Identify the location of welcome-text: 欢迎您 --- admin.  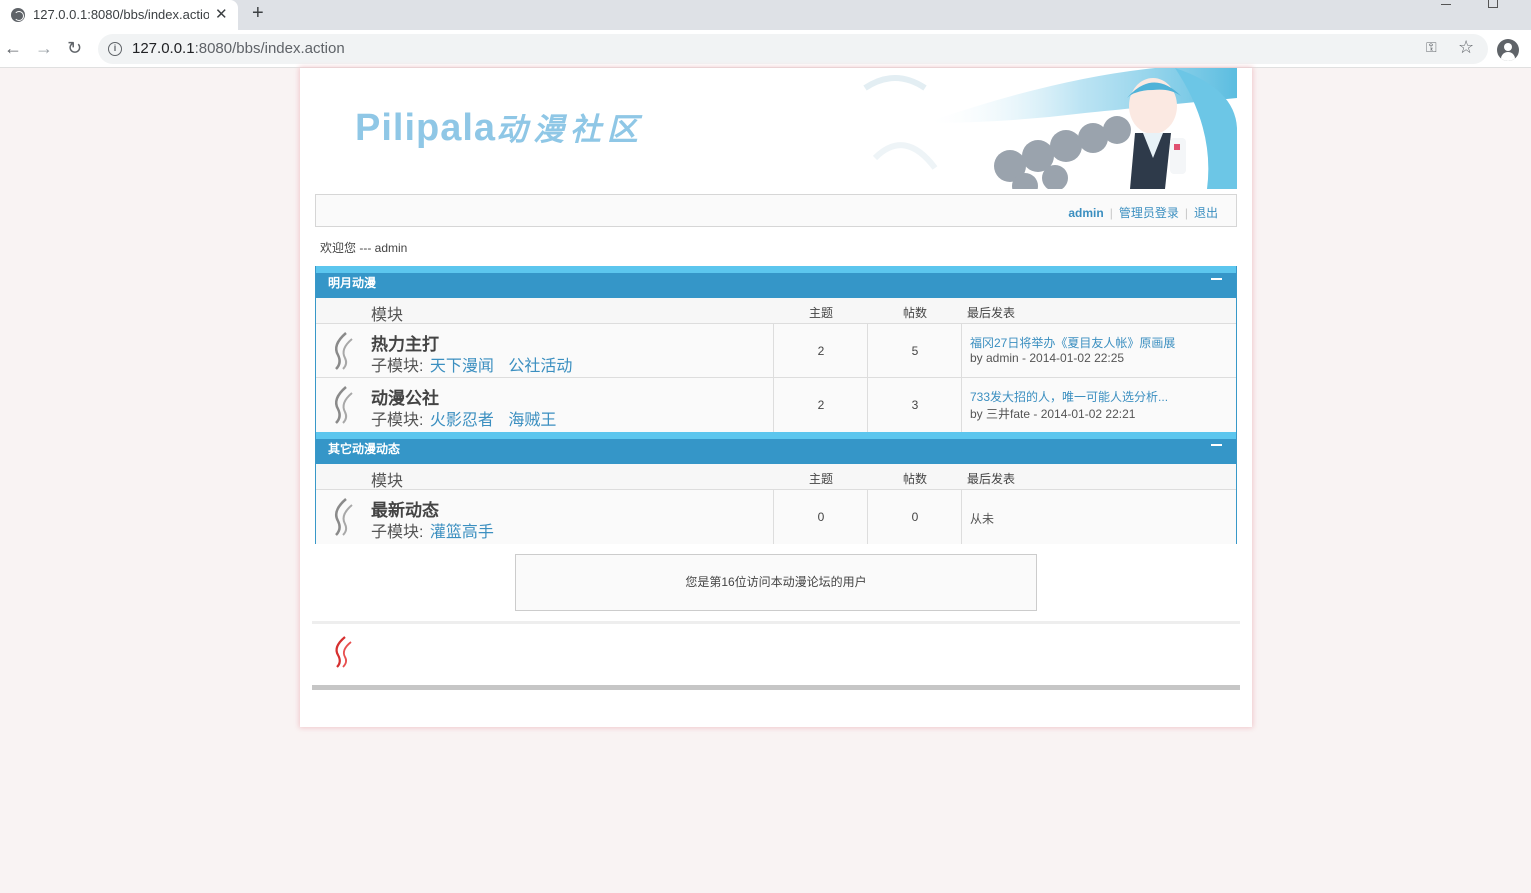
(364, 248).